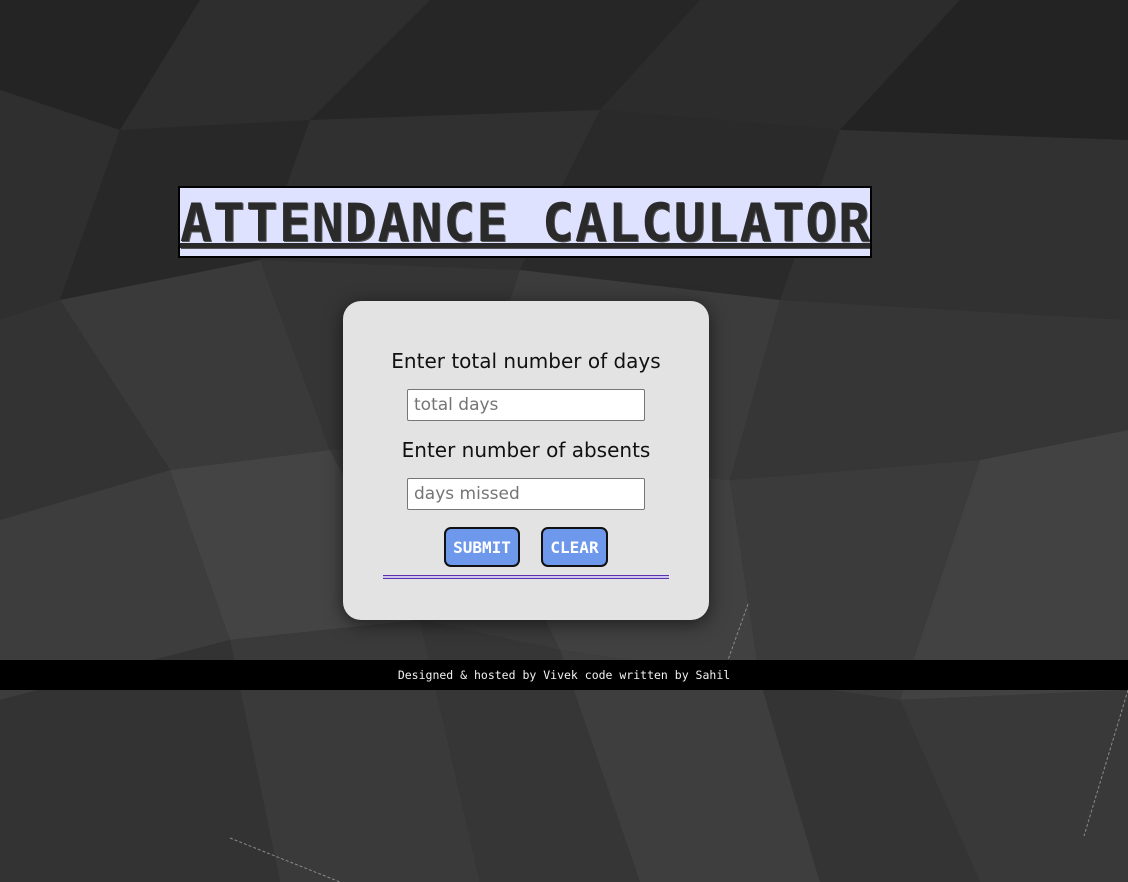  What do you see at coordinates (526, 577) in the screenshot?
I see `result-divider` at bounding box center [526, 577].